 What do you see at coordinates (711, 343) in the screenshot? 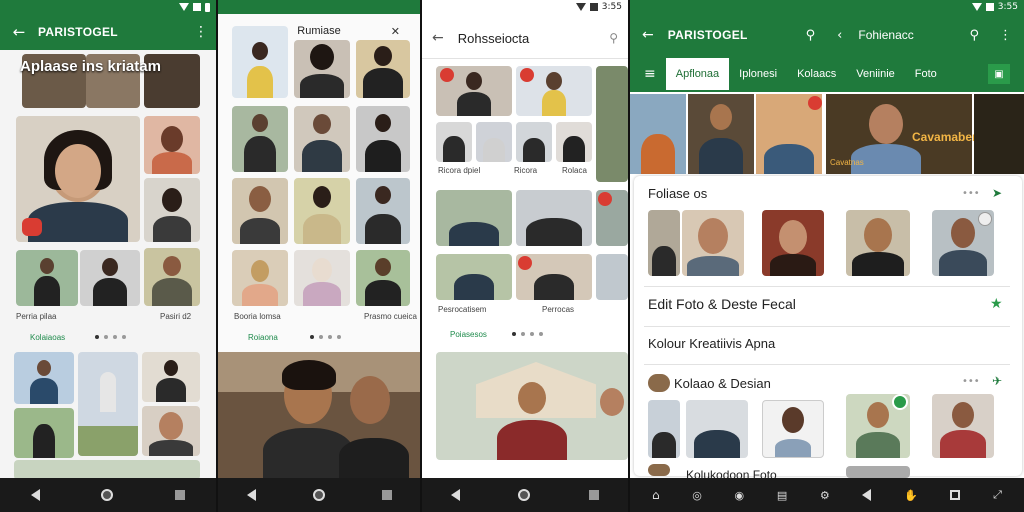
I see `menu-row-kolour: Kolour Kreatiivis Apna` at bounding box center [711, 343].